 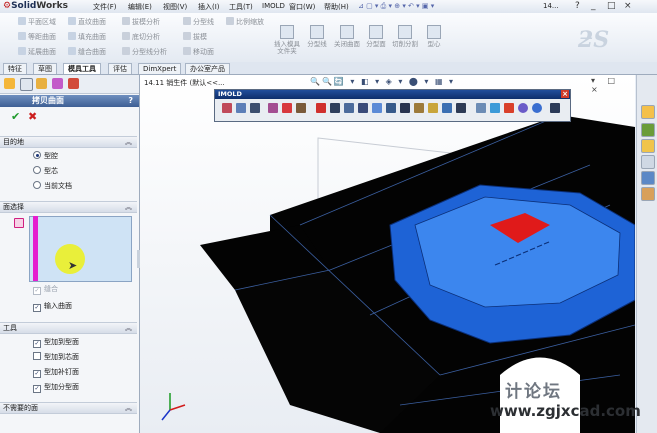 What do you see at coordinates (195, 37) in the screenshot?
I see `cmd-draft: 拔模` at bounding box center [195, 37].